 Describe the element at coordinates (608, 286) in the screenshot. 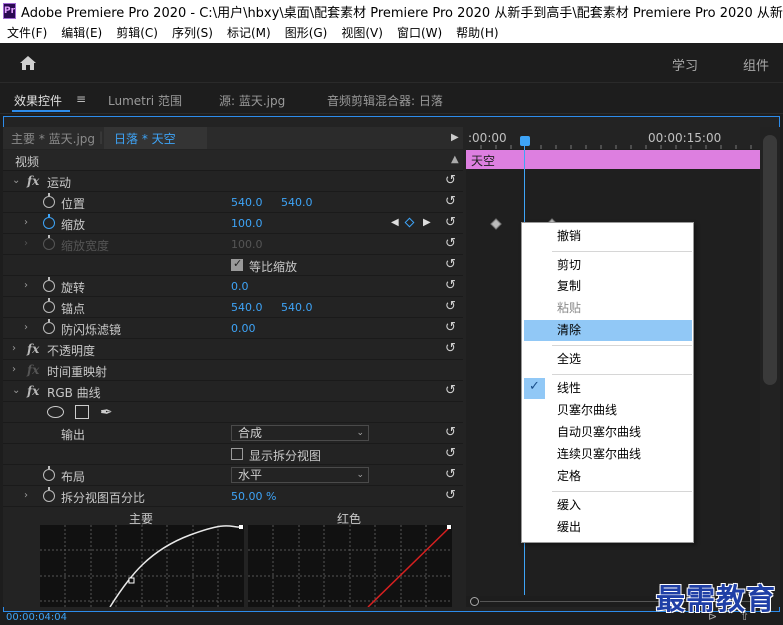

I see `menu-item-copy: 复制` at that location.